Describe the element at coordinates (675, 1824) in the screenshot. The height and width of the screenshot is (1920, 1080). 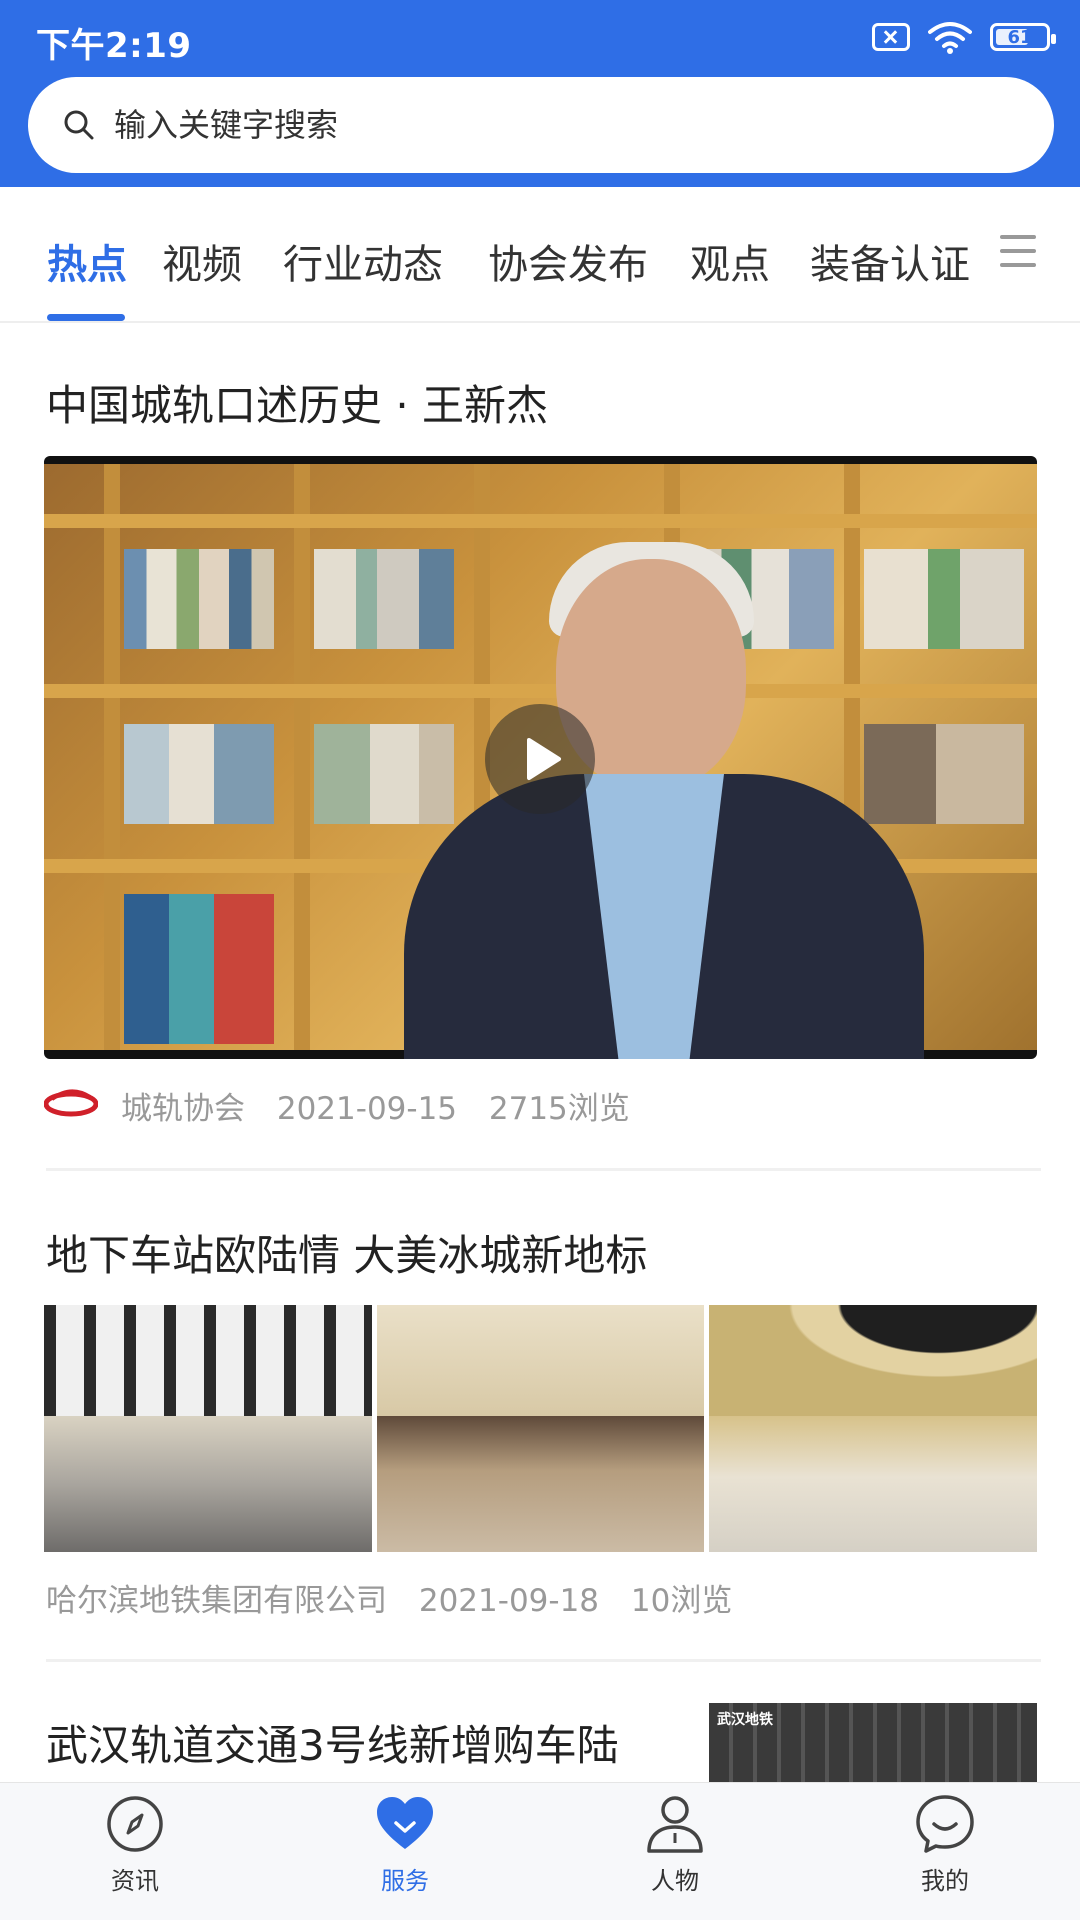
I see `person-icon` at that location.